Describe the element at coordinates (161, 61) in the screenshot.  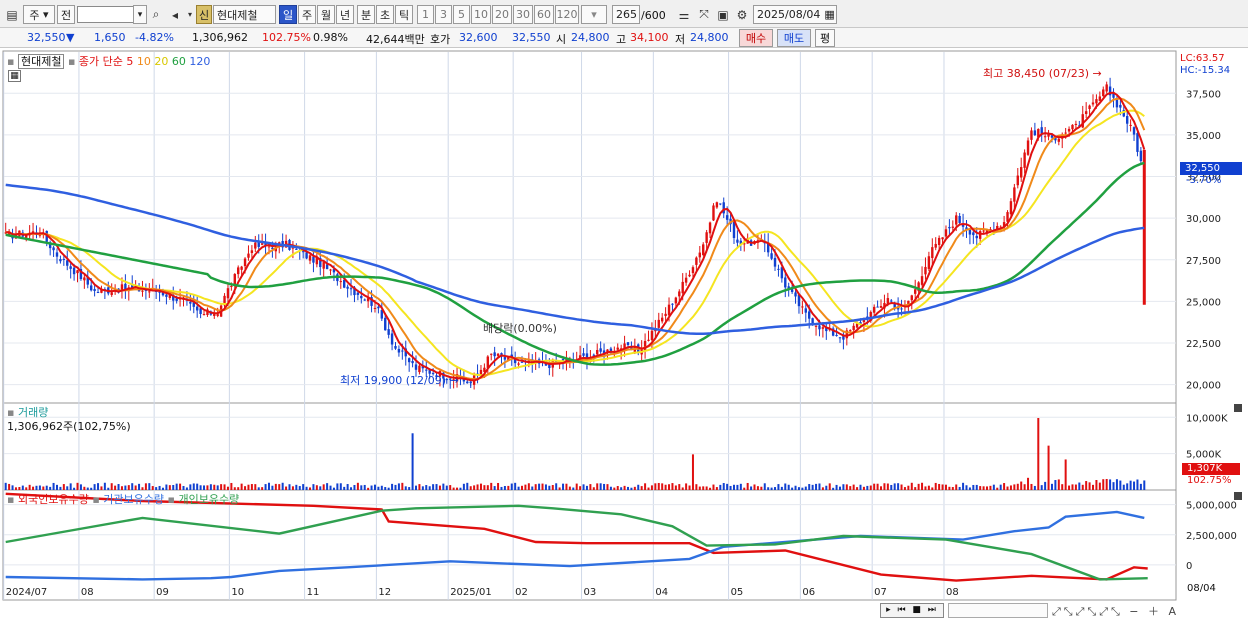
I see `ma20-legend: 20` at that location.